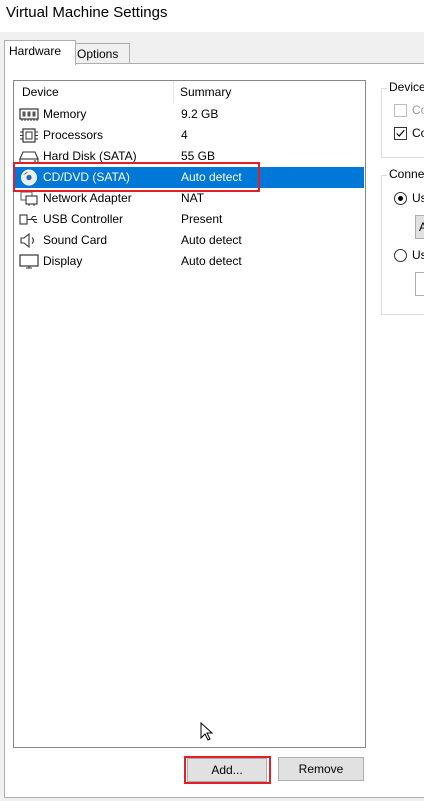 This screenshot has height=801, width=424. I want to click on checkmark-icon, so click(400, 133).